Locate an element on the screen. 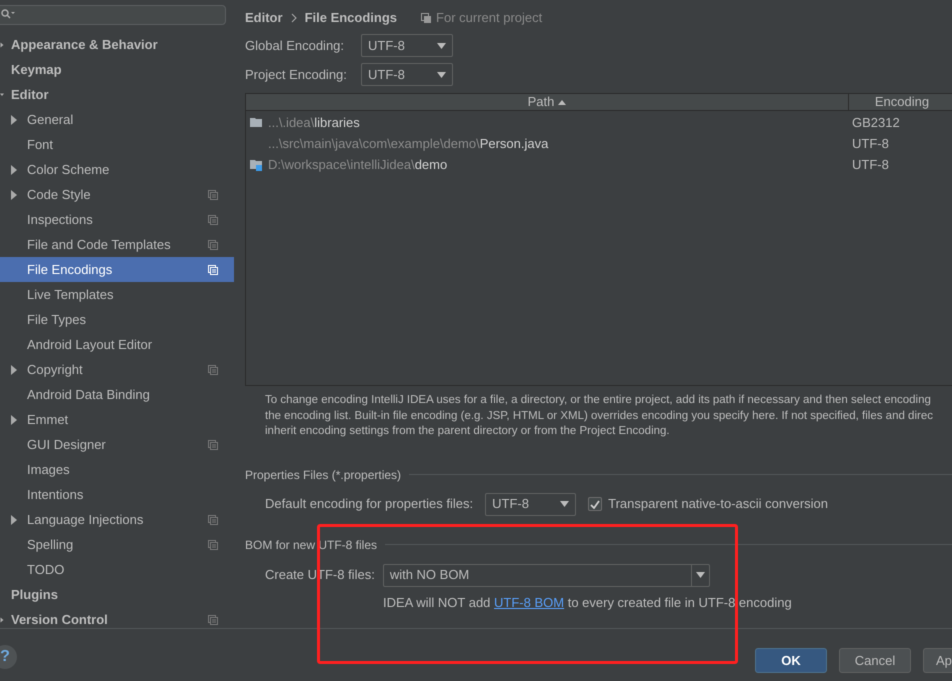  sidebar-item: General is located at coordinates (117, 119).